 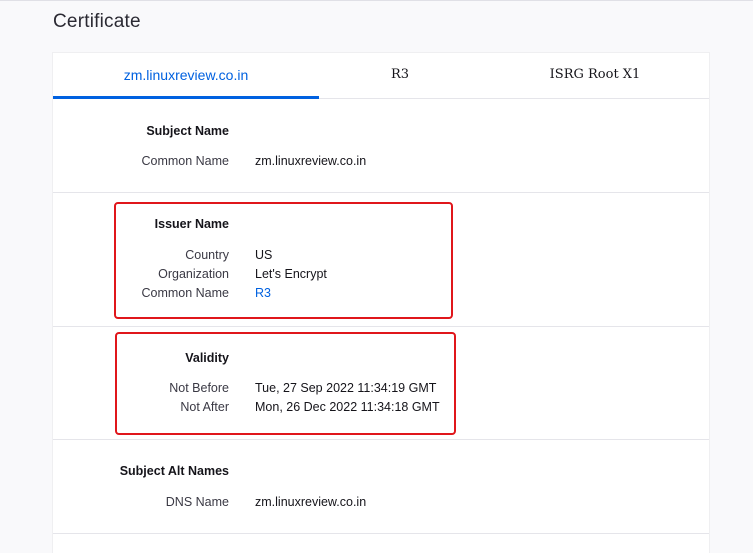 I want to click on subject-common-name-label: Common Name, so click(x=185, y=161).